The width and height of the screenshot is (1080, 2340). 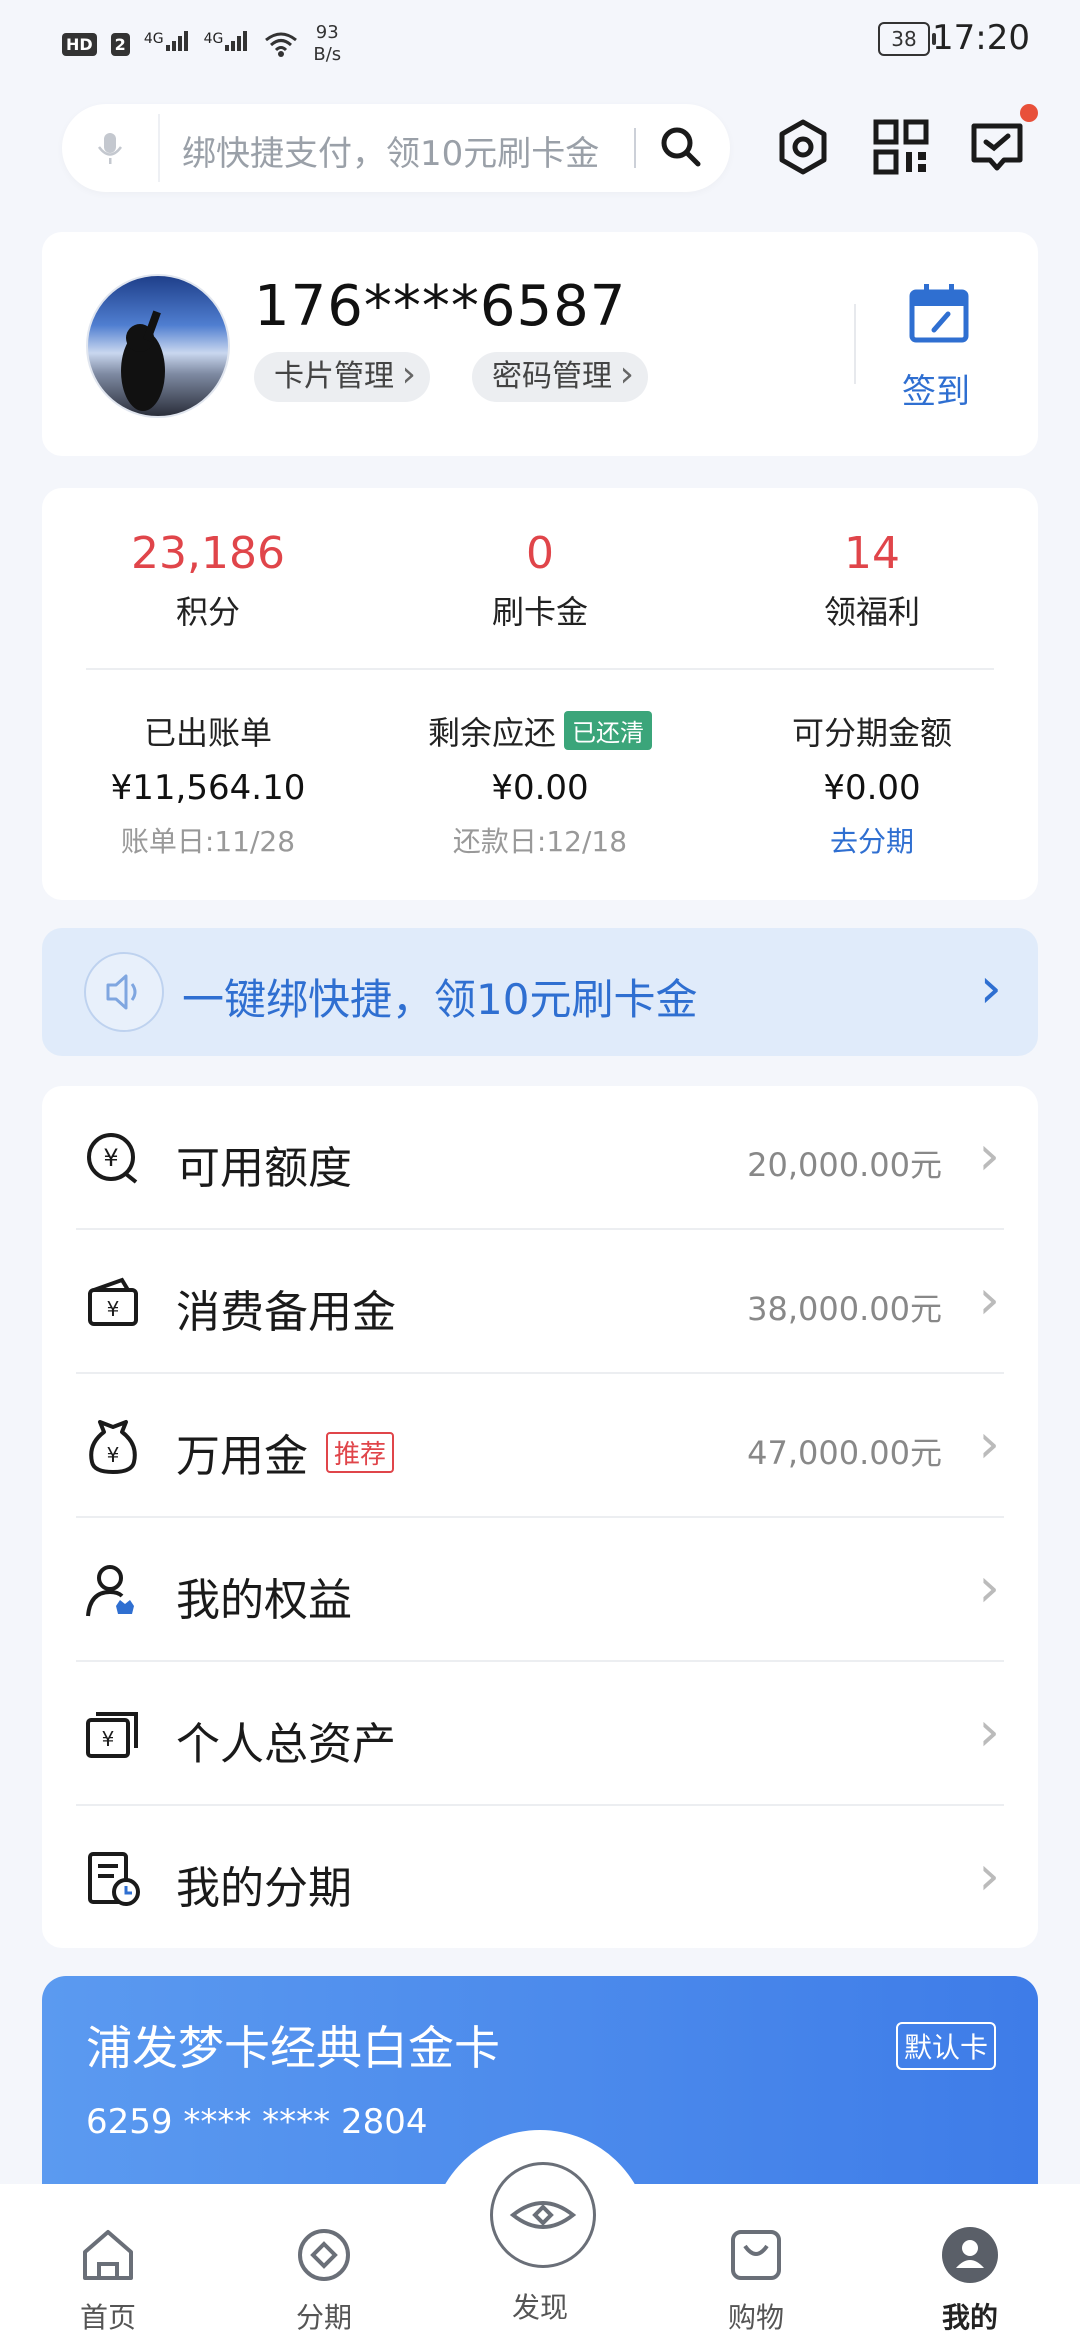 What do you see at coordinates (970, 2255) in the screenshot?
I see `profile-icon` at bounding box center [970, 2255].